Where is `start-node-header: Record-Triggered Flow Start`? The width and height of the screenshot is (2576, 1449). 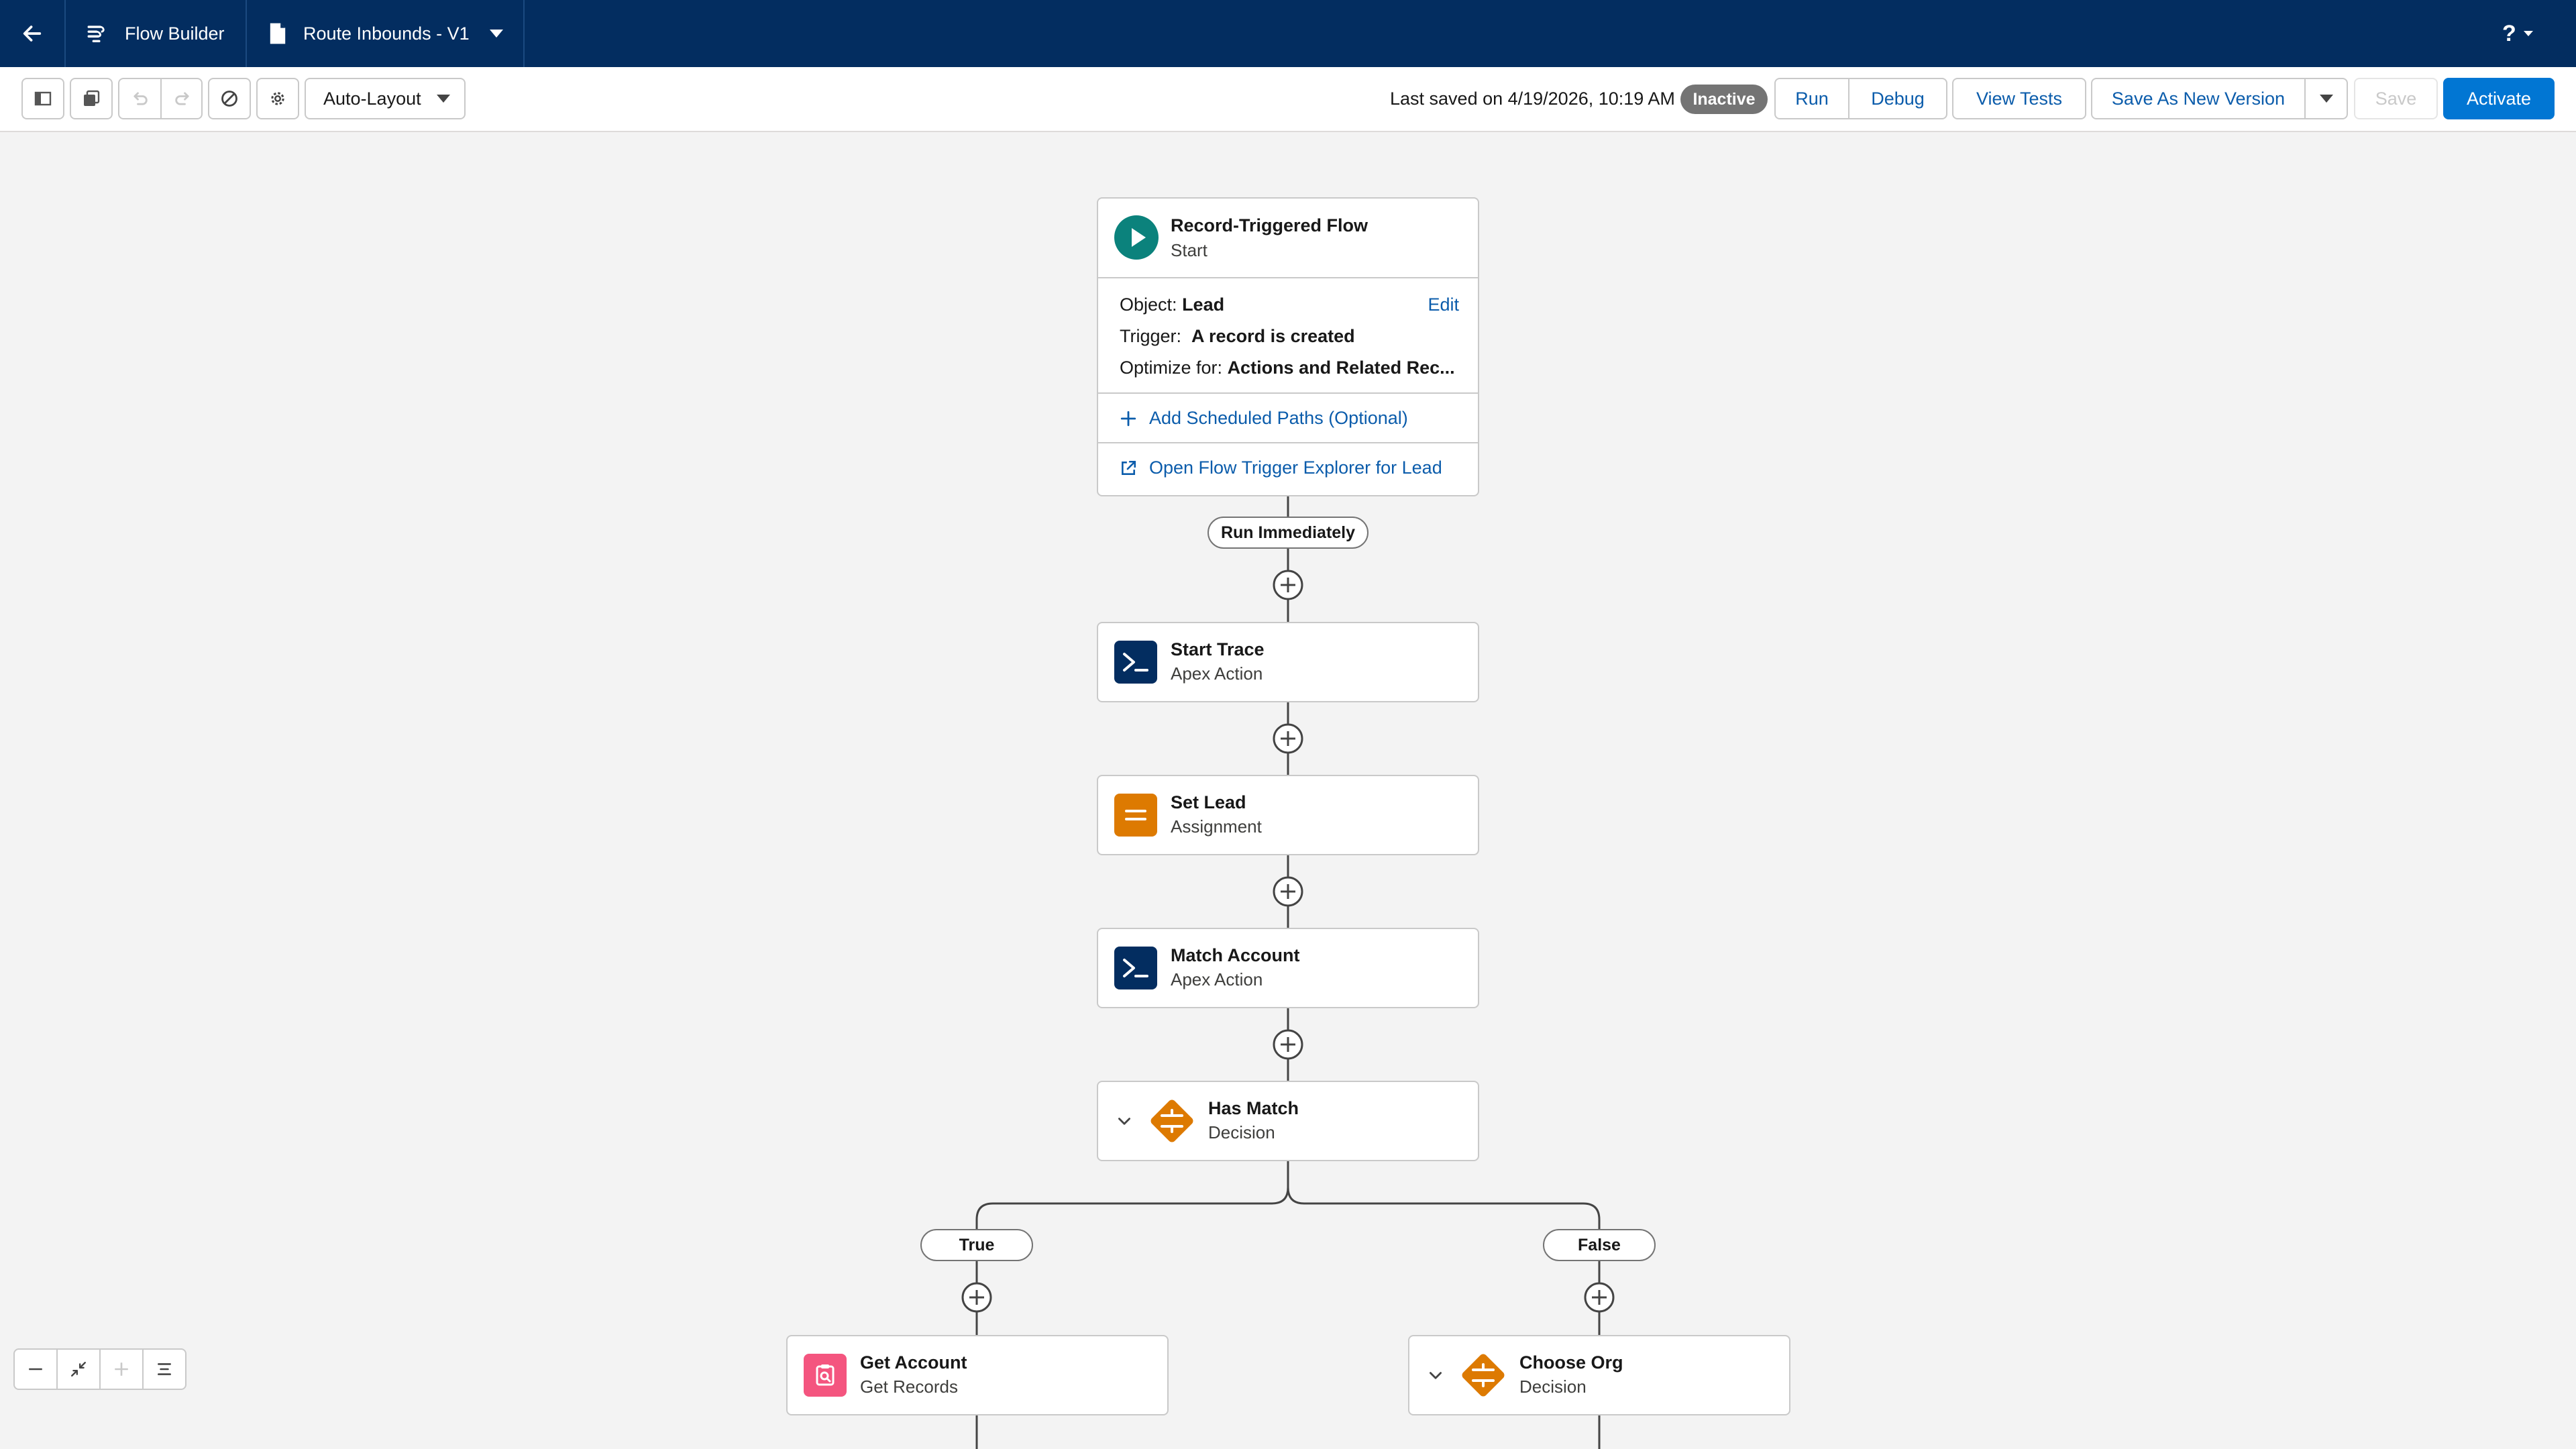 start-node-header: Record-Triggered Flow Start is located at coordinates (1288, 238).